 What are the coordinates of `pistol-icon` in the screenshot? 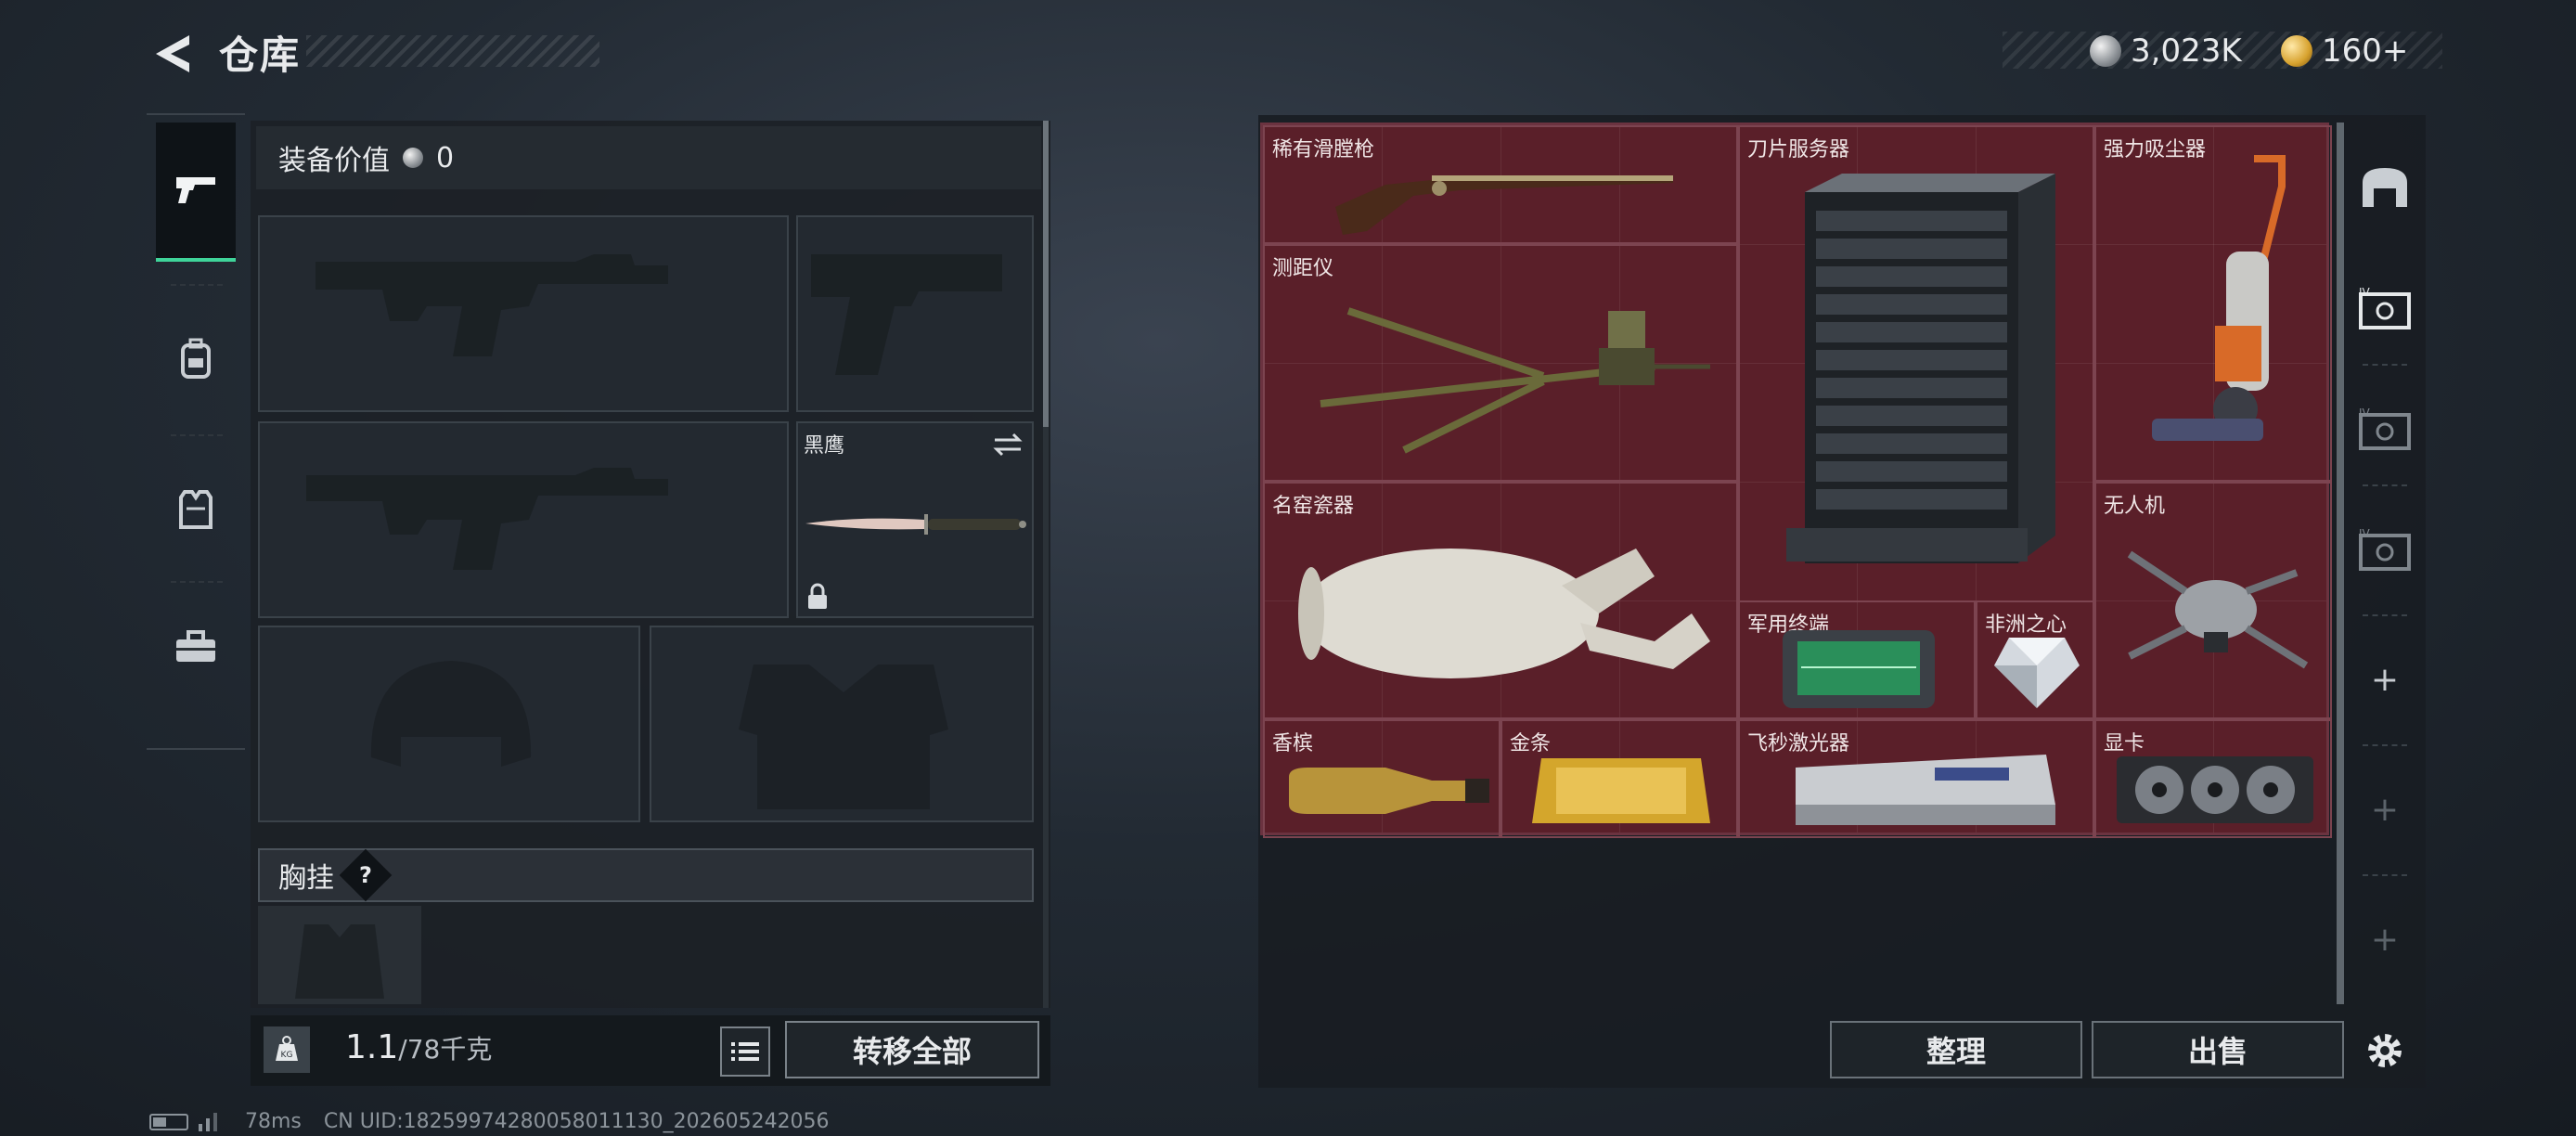 It's located at (195, 190).